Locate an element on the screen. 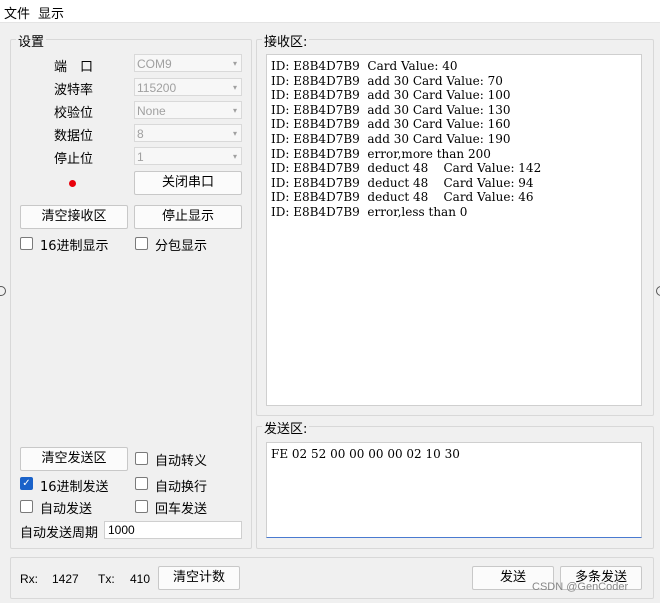 The height and width of the screenshot is (603, 660). tx-label: Tx: is located at coordinates (106, 579).